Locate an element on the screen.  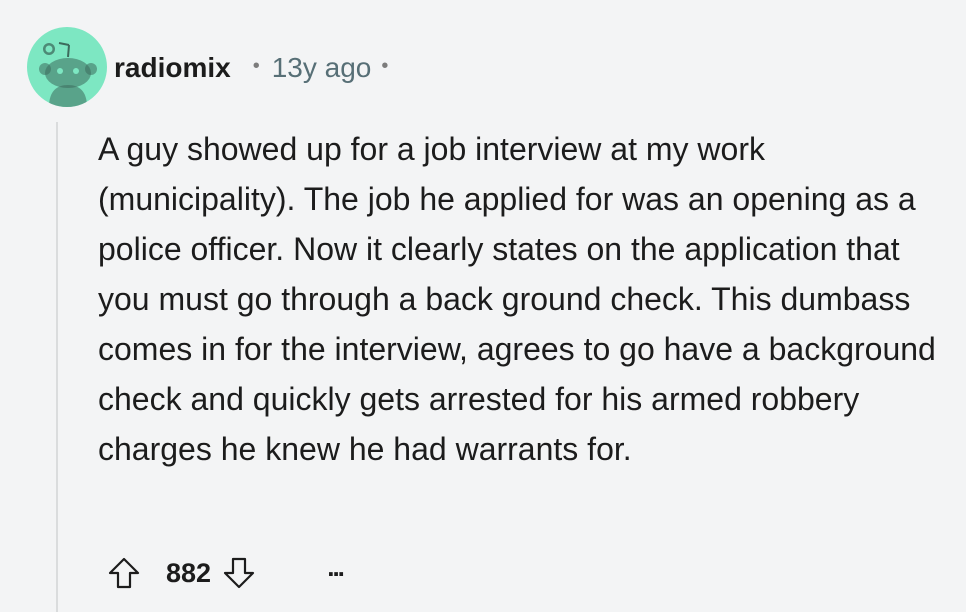
comment-timestamp: 13y ago is located at coordinates (322, 68).